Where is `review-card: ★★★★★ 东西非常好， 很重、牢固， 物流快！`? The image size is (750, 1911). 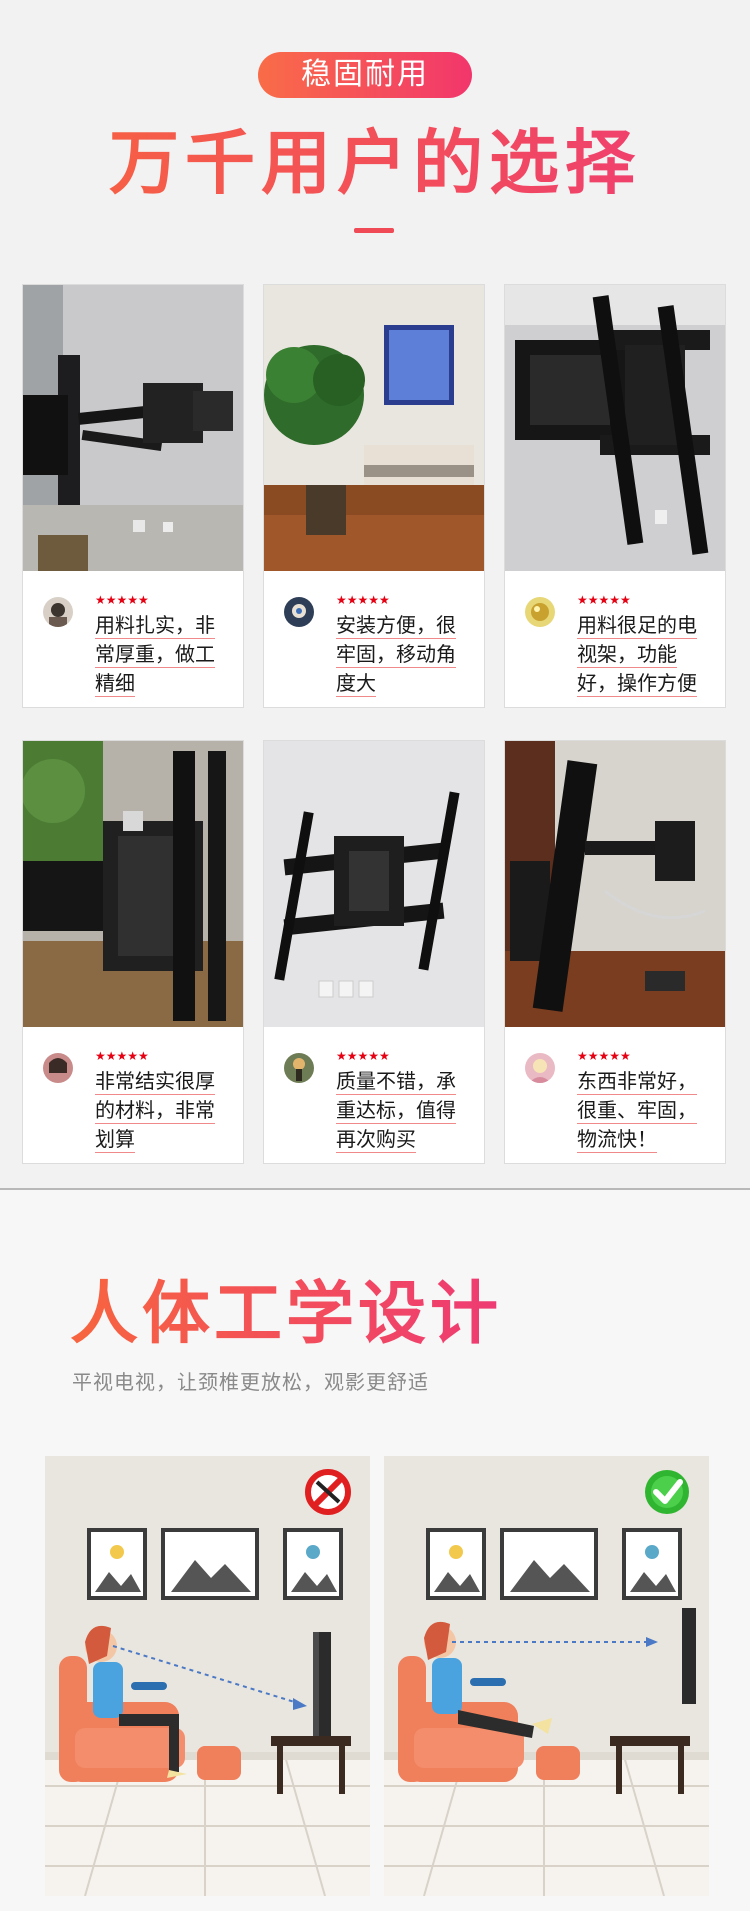 review-card: ★★★★★ 东西非常好， 很重、牢固， 物流快！ is located at coordinates (615, 952).